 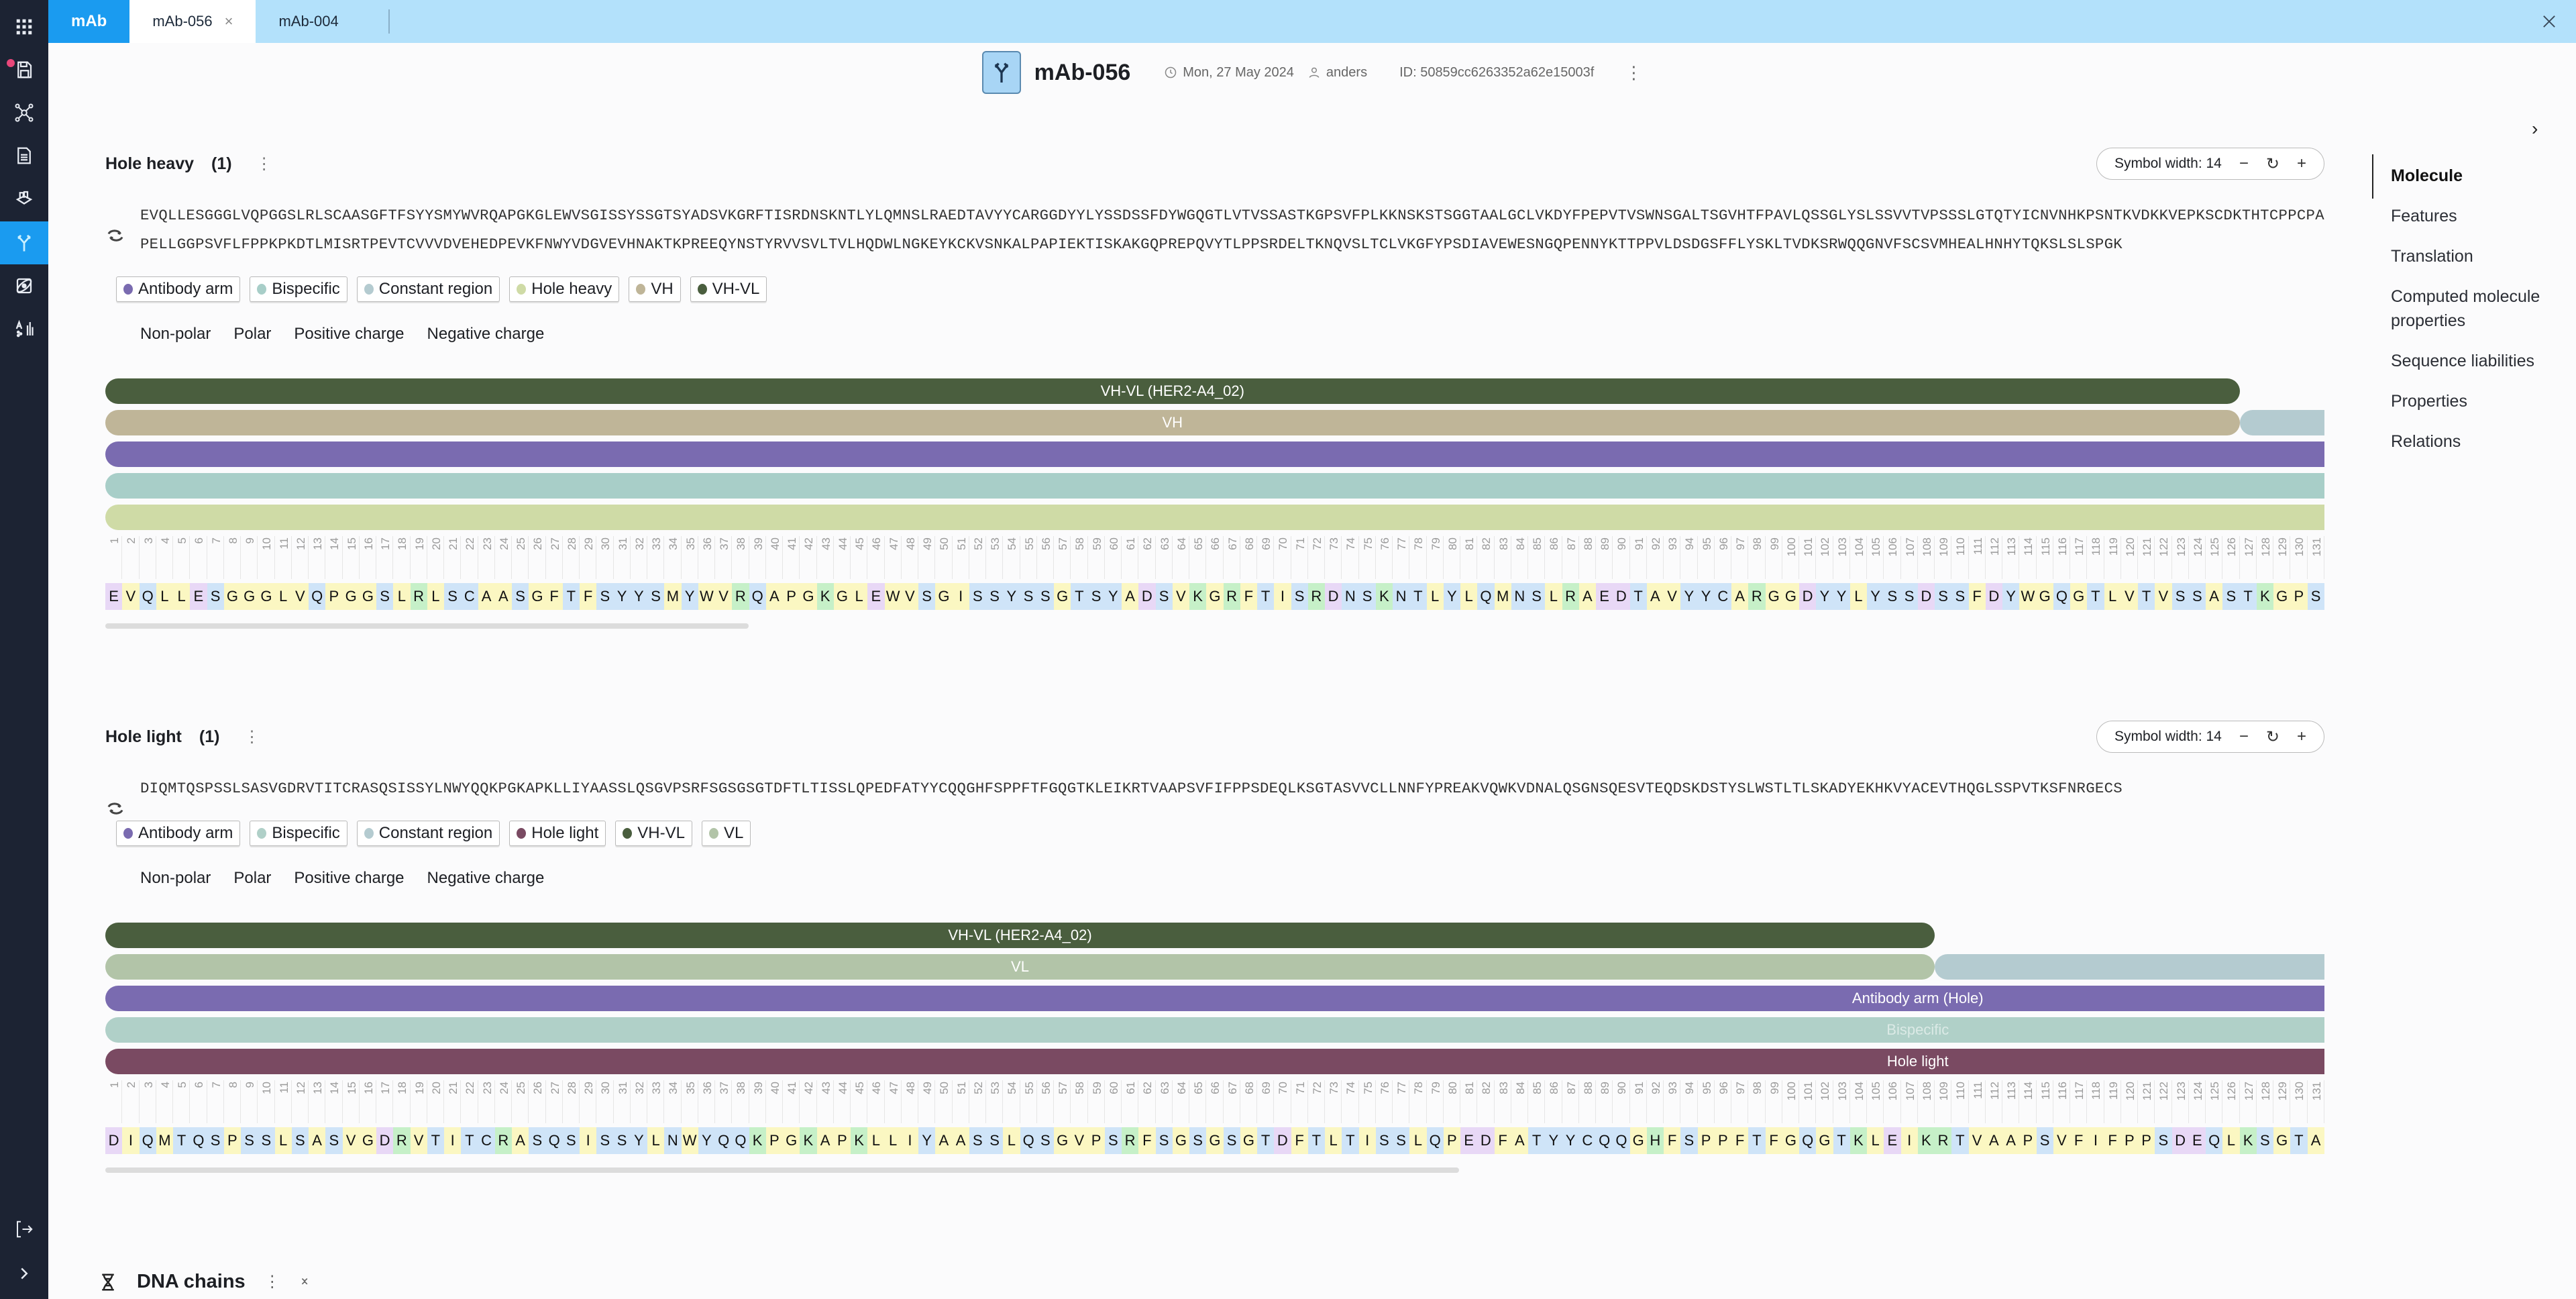 I want to click on residue: H, so click(x=1655, y=1140).